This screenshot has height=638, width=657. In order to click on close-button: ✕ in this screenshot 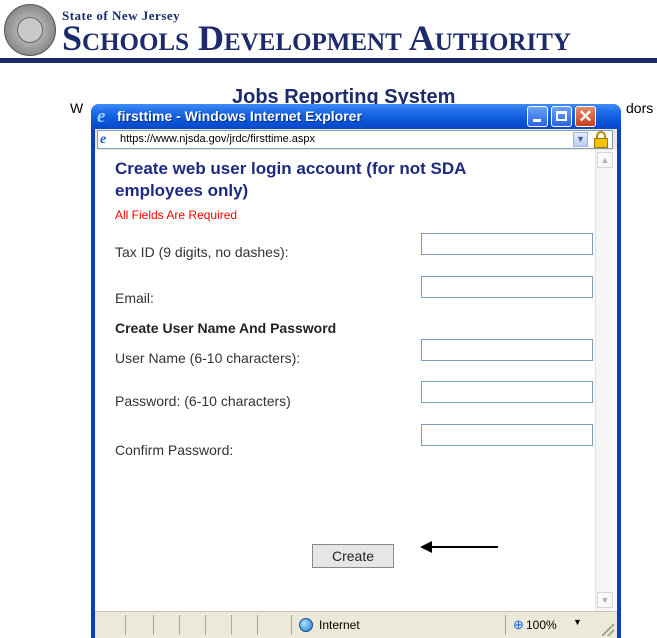, I will do `click(585, 116)`.